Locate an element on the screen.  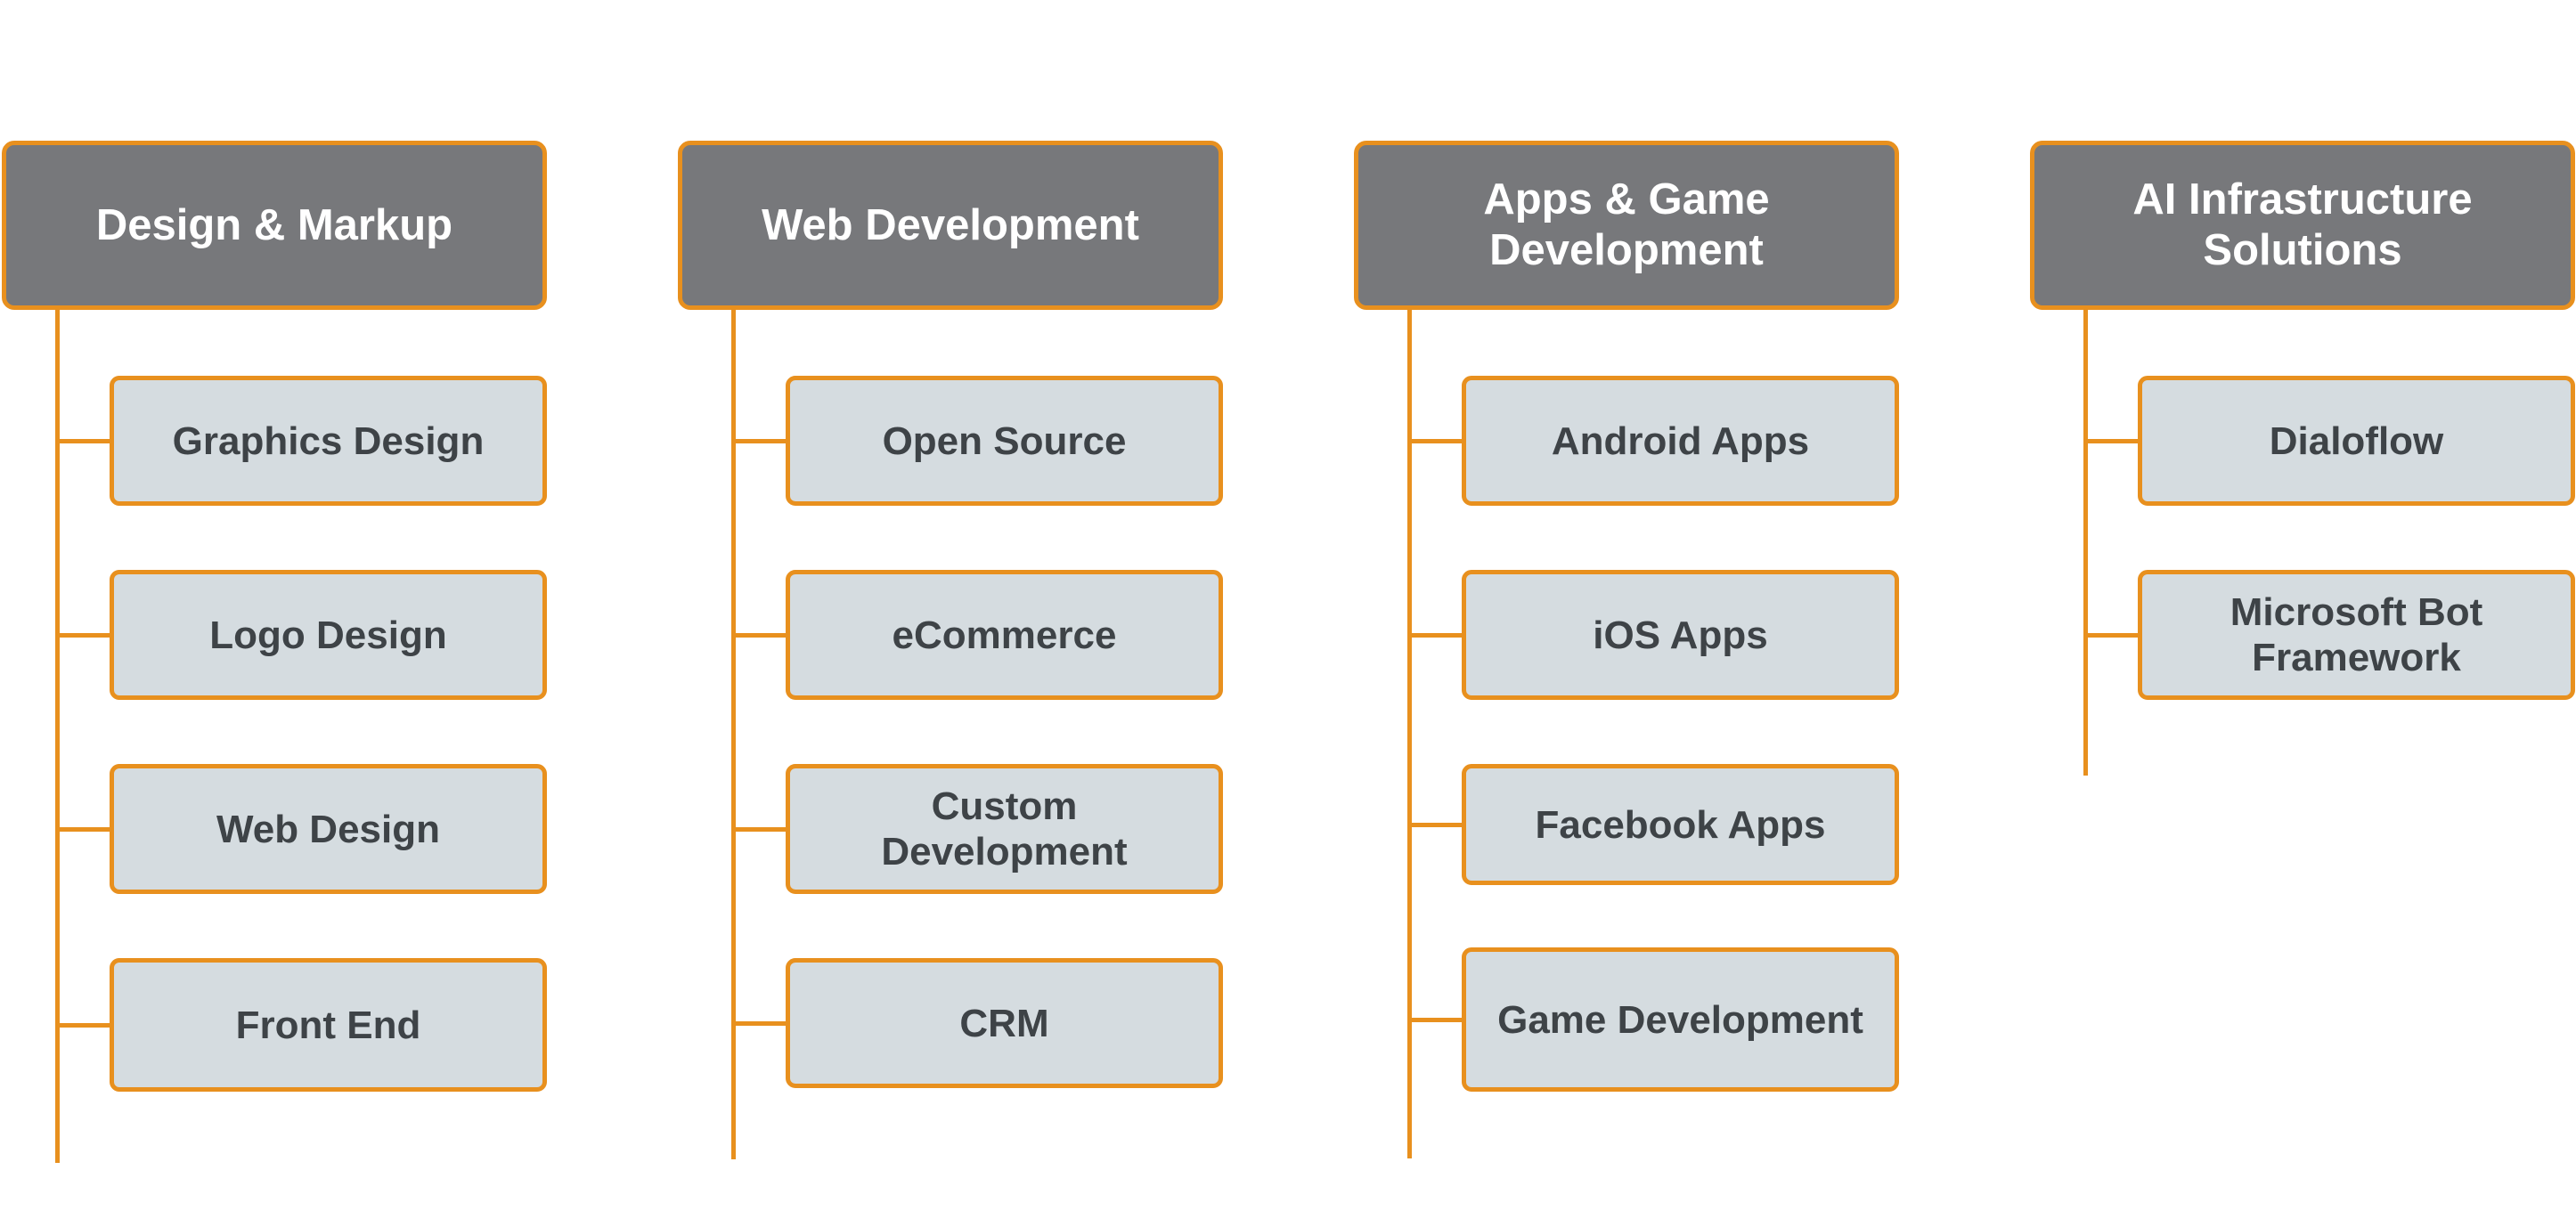
item-label: eCommerce is located at coordinates (1004, 635).